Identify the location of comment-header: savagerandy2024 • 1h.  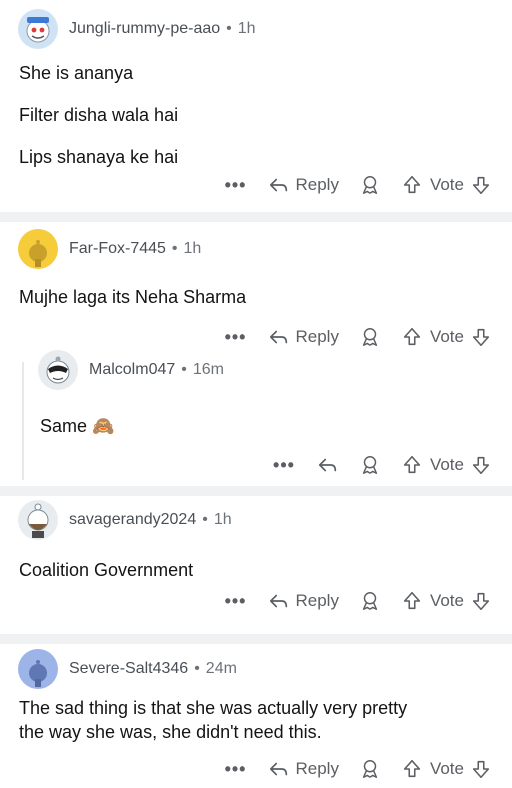
(125, 520).